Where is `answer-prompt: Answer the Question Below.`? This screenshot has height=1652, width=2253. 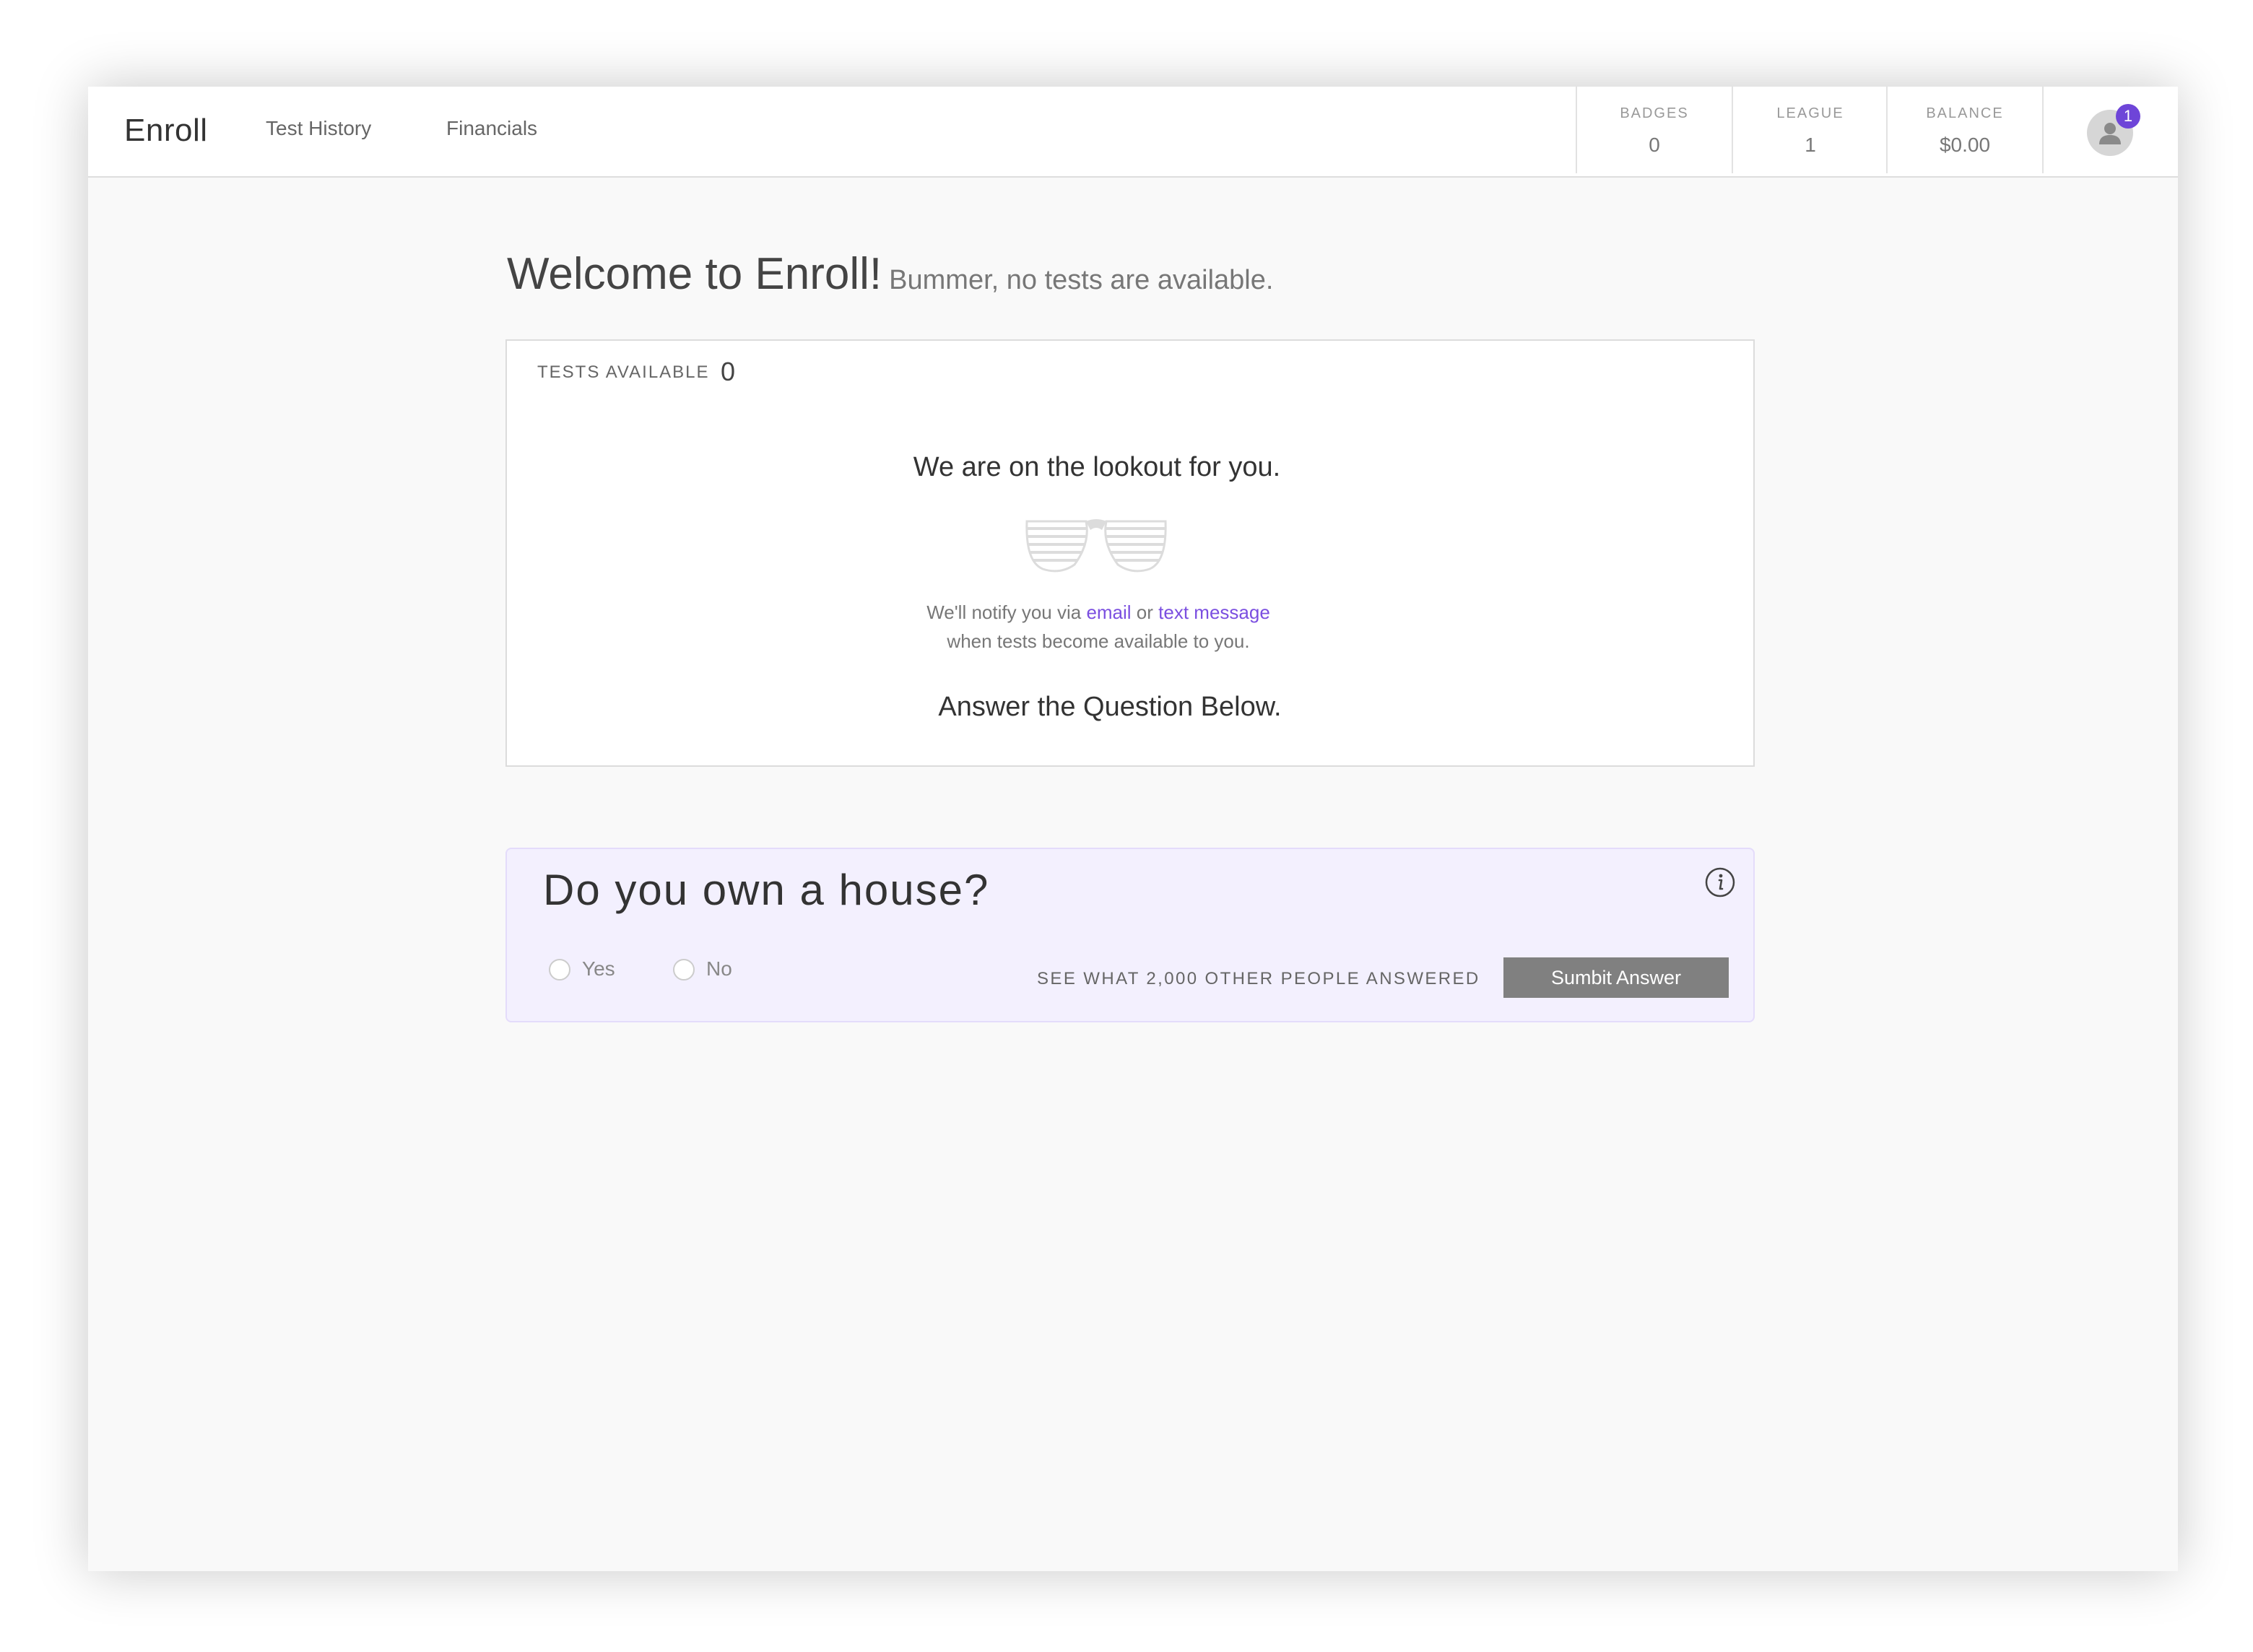
answer-prompt: Answer the Question Below. is located at coordinates (1131, 707).